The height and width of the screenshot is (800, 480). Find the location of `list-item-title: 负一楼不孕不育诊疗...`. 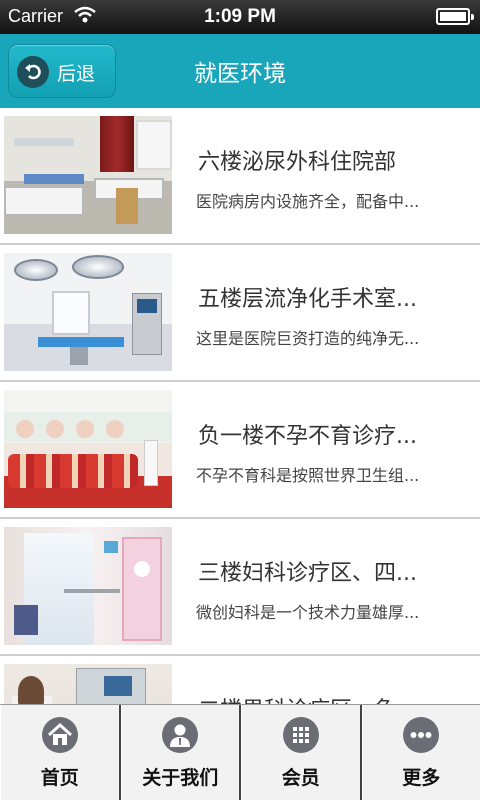

list-item-title: 负一楼不孕不育诊疗... is located at coordinates (307, 436).